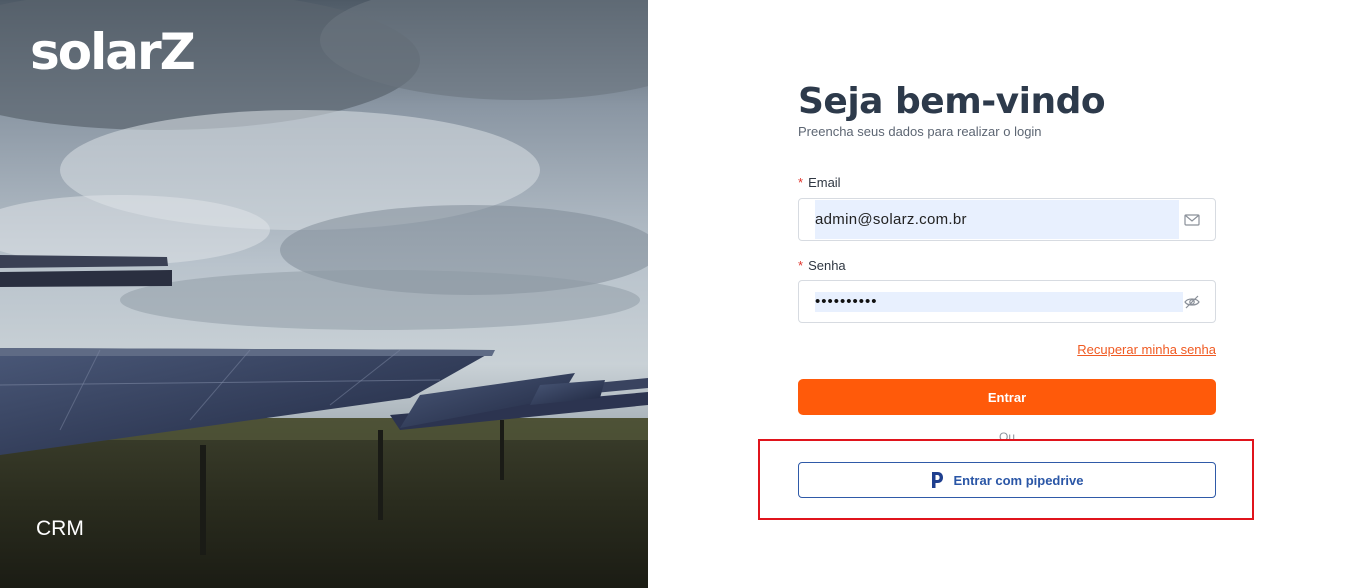 The height and width of the screenshot is (588, 1358). What do you see at coordinates (1192, 220) in the screenshot?
I see `envelope-icon` at bounding box center [1192, 220].